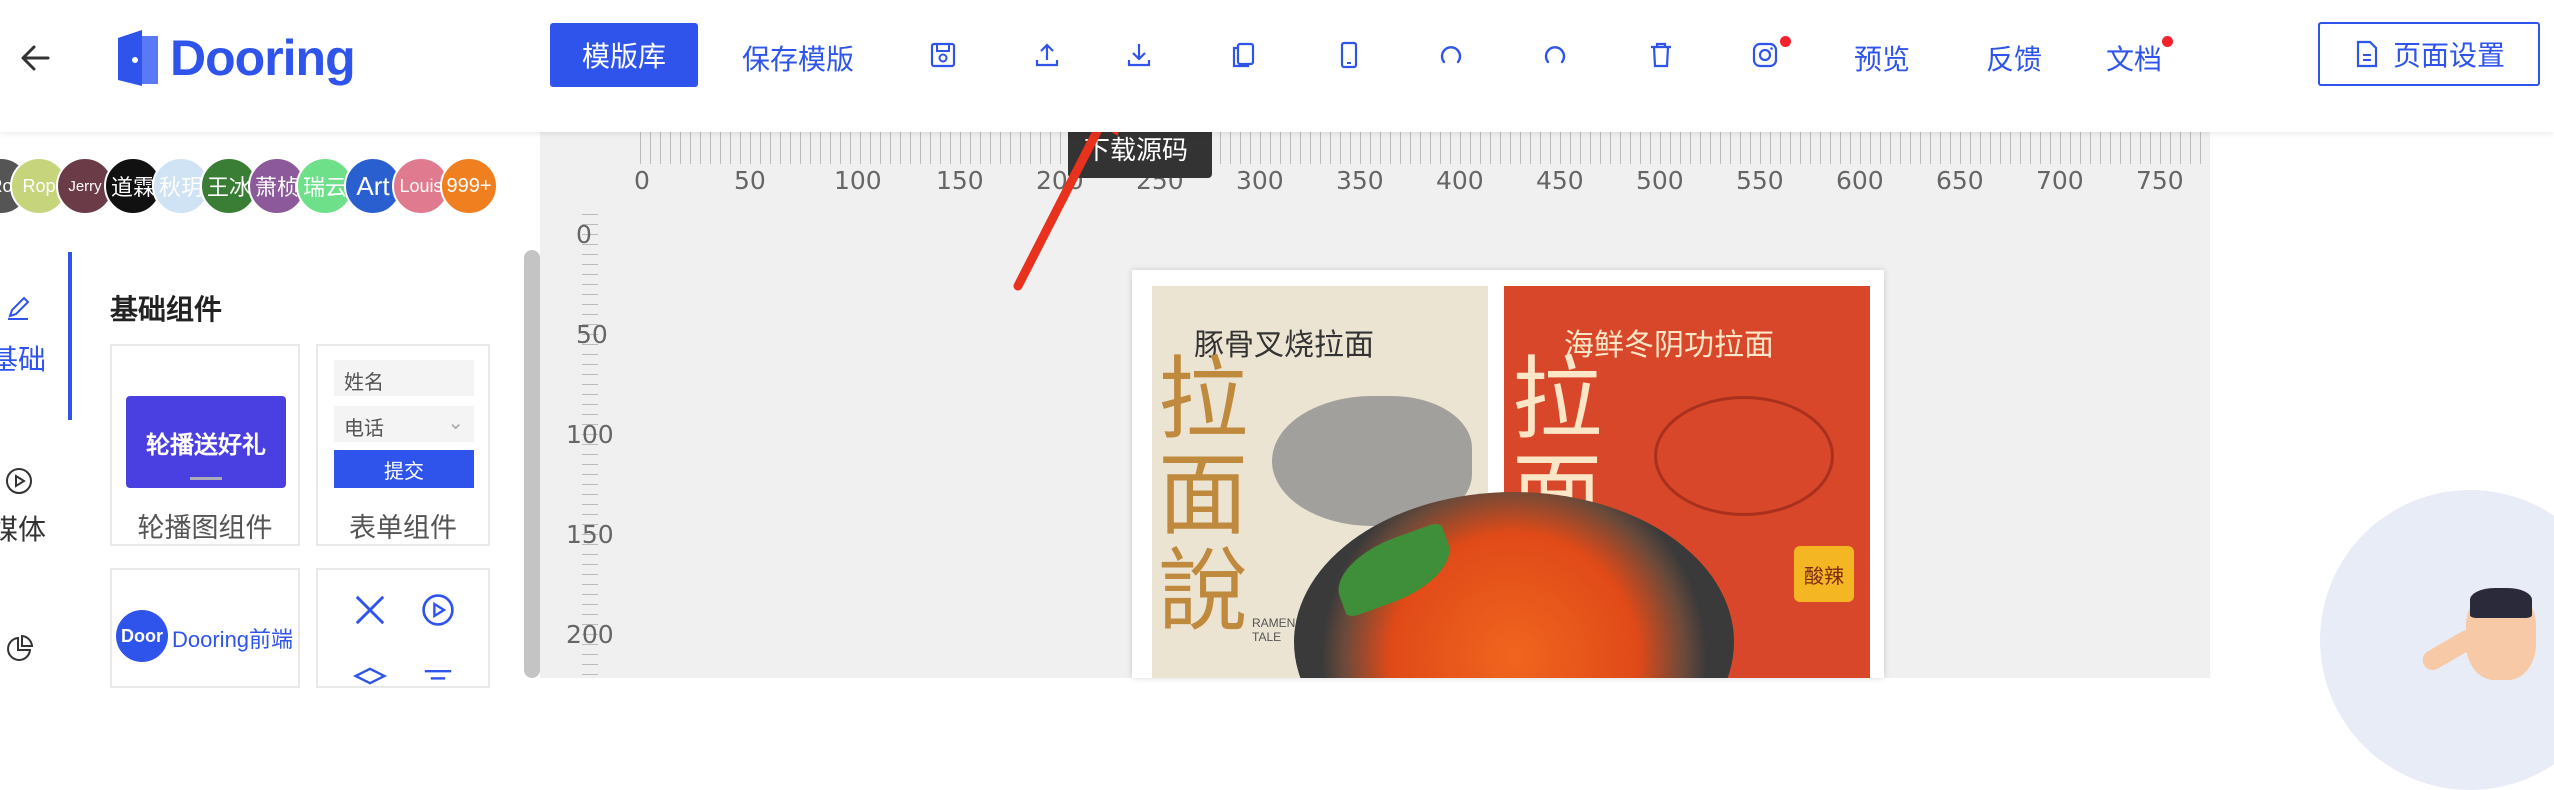  What do you see at coordinates (206, 442) in the screenshot?
I see `carousel-preview: 轮播送好礼` at bounding box center [206, 442].